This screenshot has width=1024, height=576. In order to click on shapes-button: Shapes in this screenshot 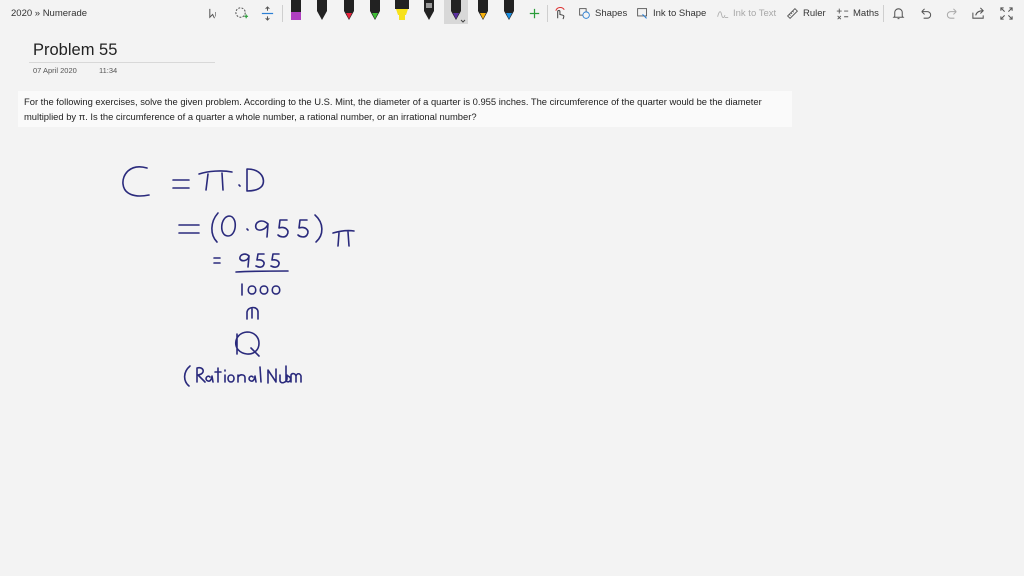, I will do `click(602, 13)`.